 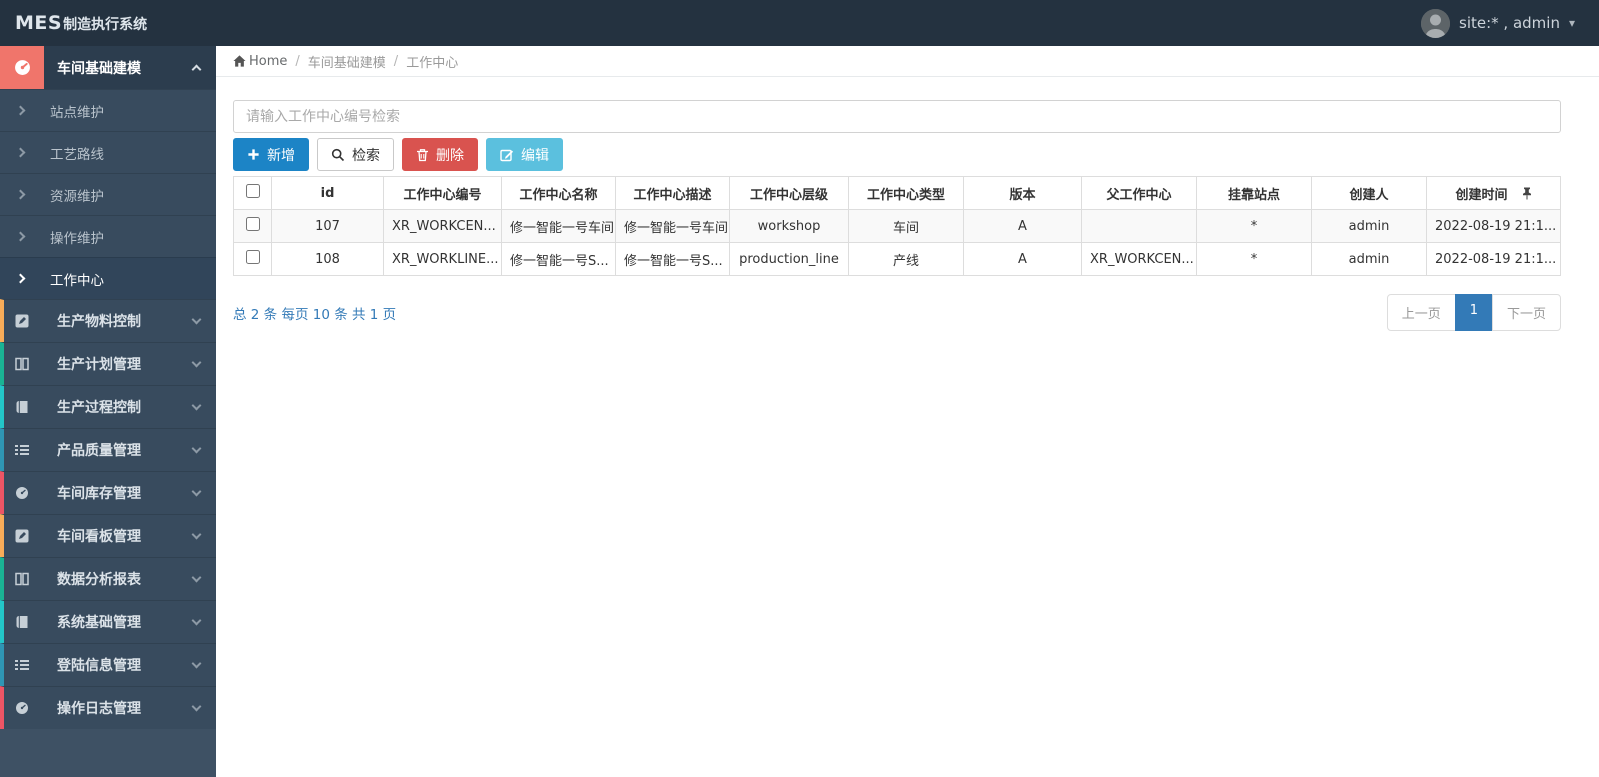 I want to click on delete-button: 删除, so click(x=440, y=154).